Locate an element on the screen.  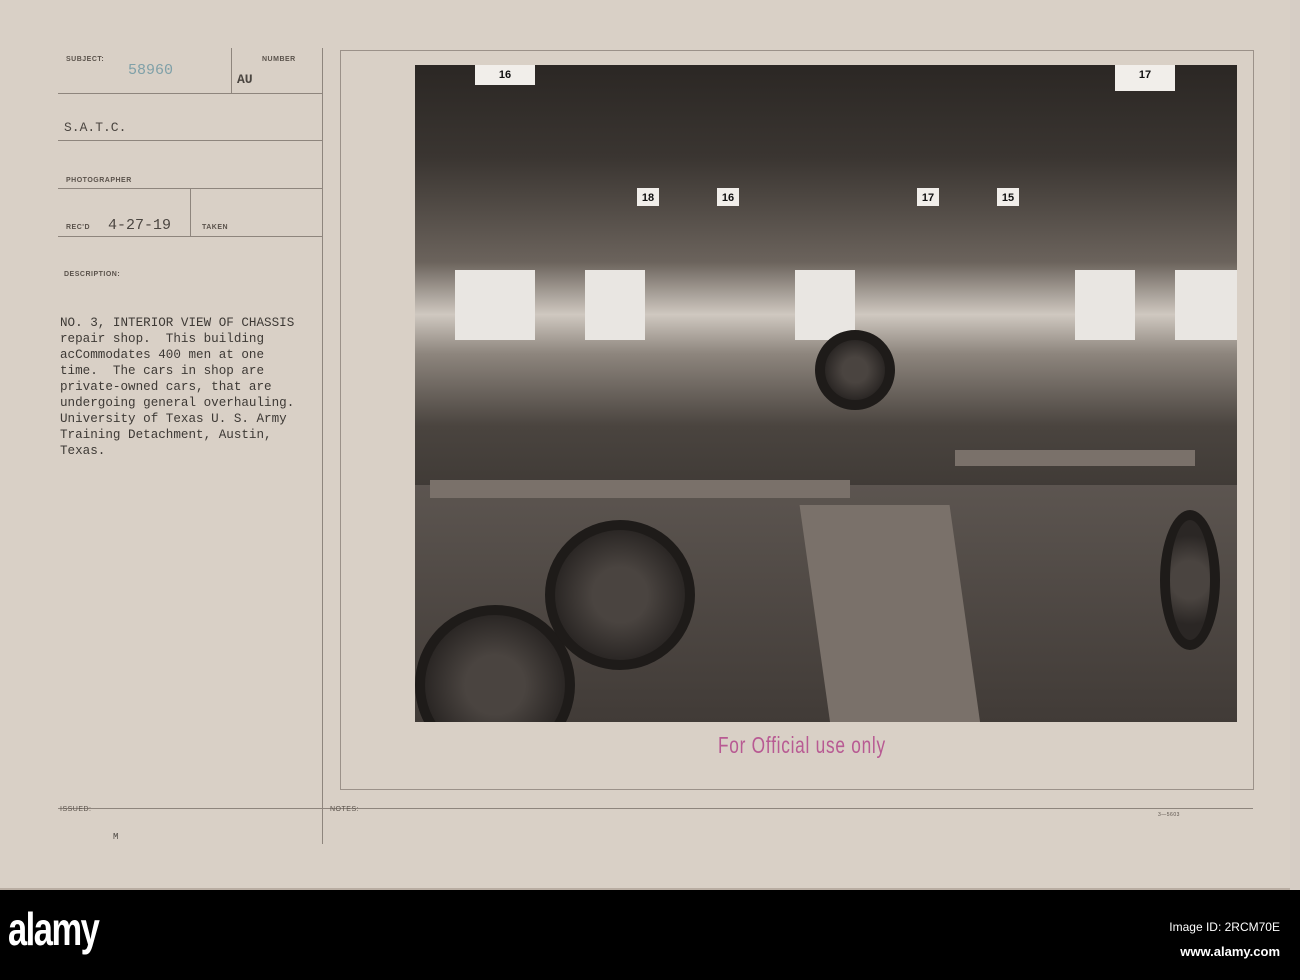
section-sign: 18 is located at coordinates (648, 197).